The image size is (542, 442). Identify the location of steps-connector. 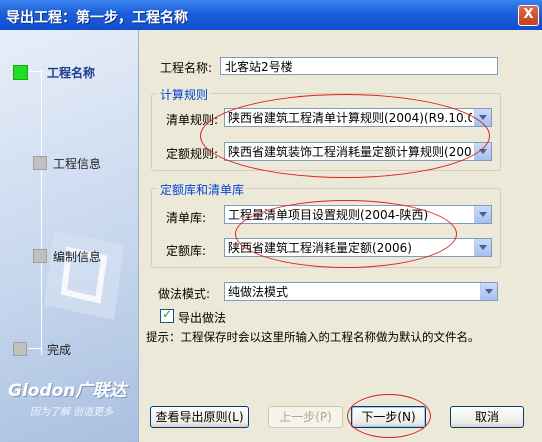
(41, 212).